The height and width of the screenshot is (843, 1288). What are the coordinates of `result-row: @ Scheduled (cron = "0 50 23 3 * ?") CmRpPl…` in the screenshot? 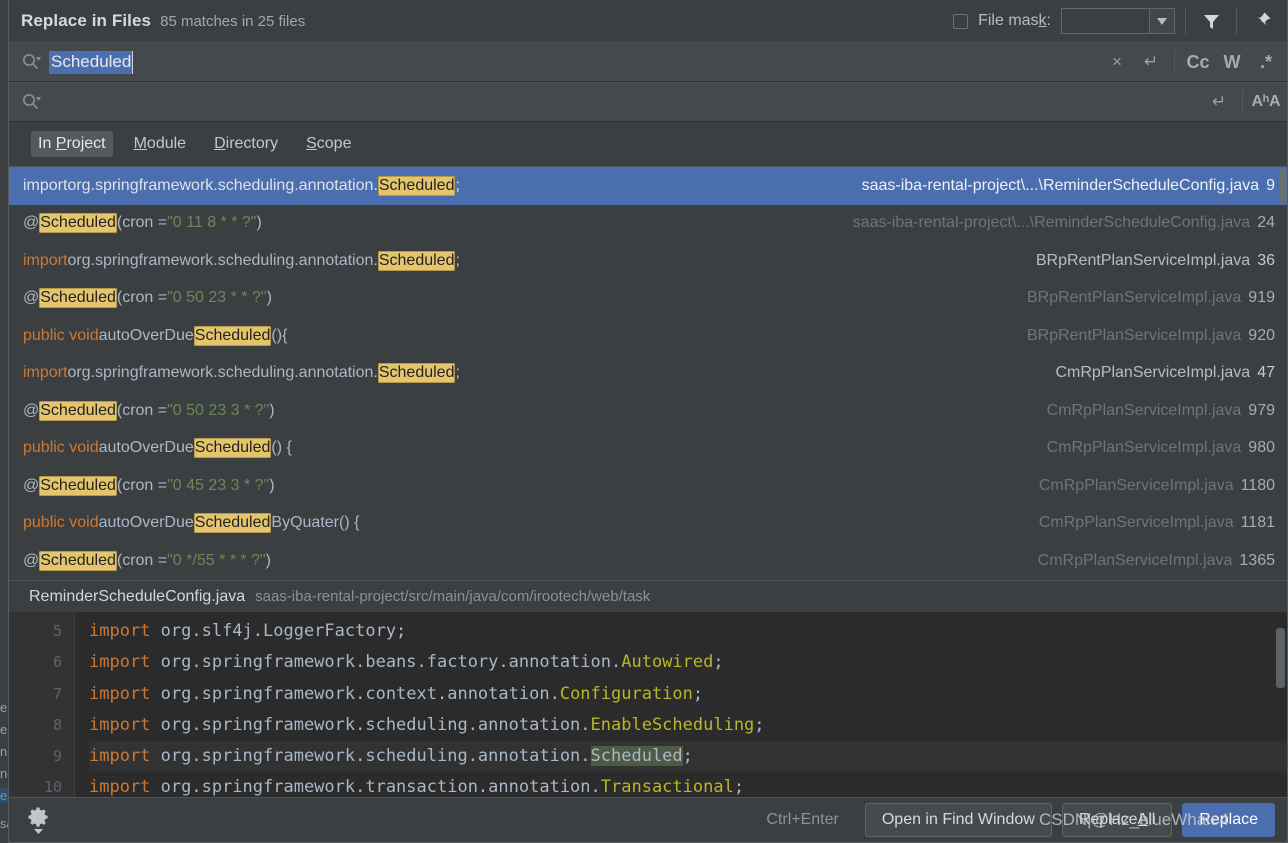 It's located at (648, 411).